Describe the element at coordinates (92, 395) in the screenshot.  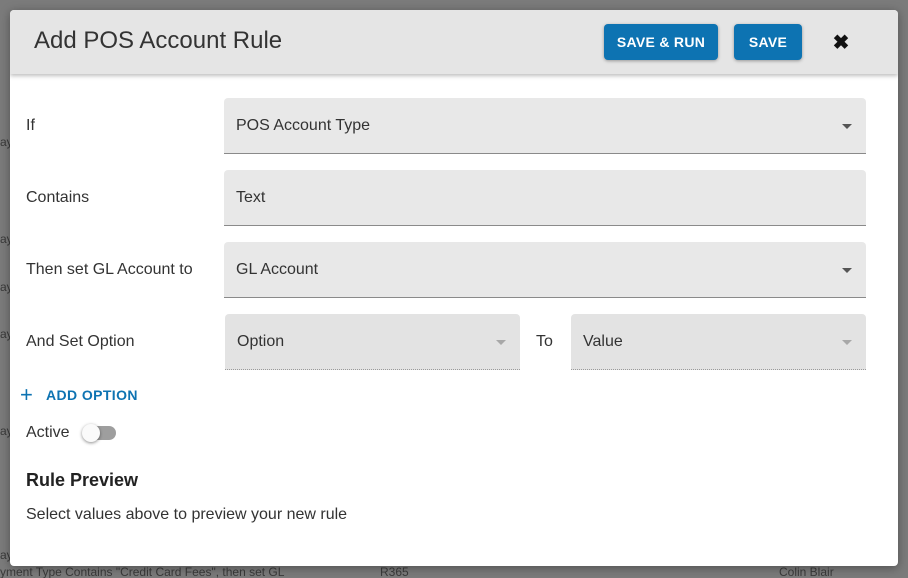
I see `add-option-label: ADD OPTION` at that location.